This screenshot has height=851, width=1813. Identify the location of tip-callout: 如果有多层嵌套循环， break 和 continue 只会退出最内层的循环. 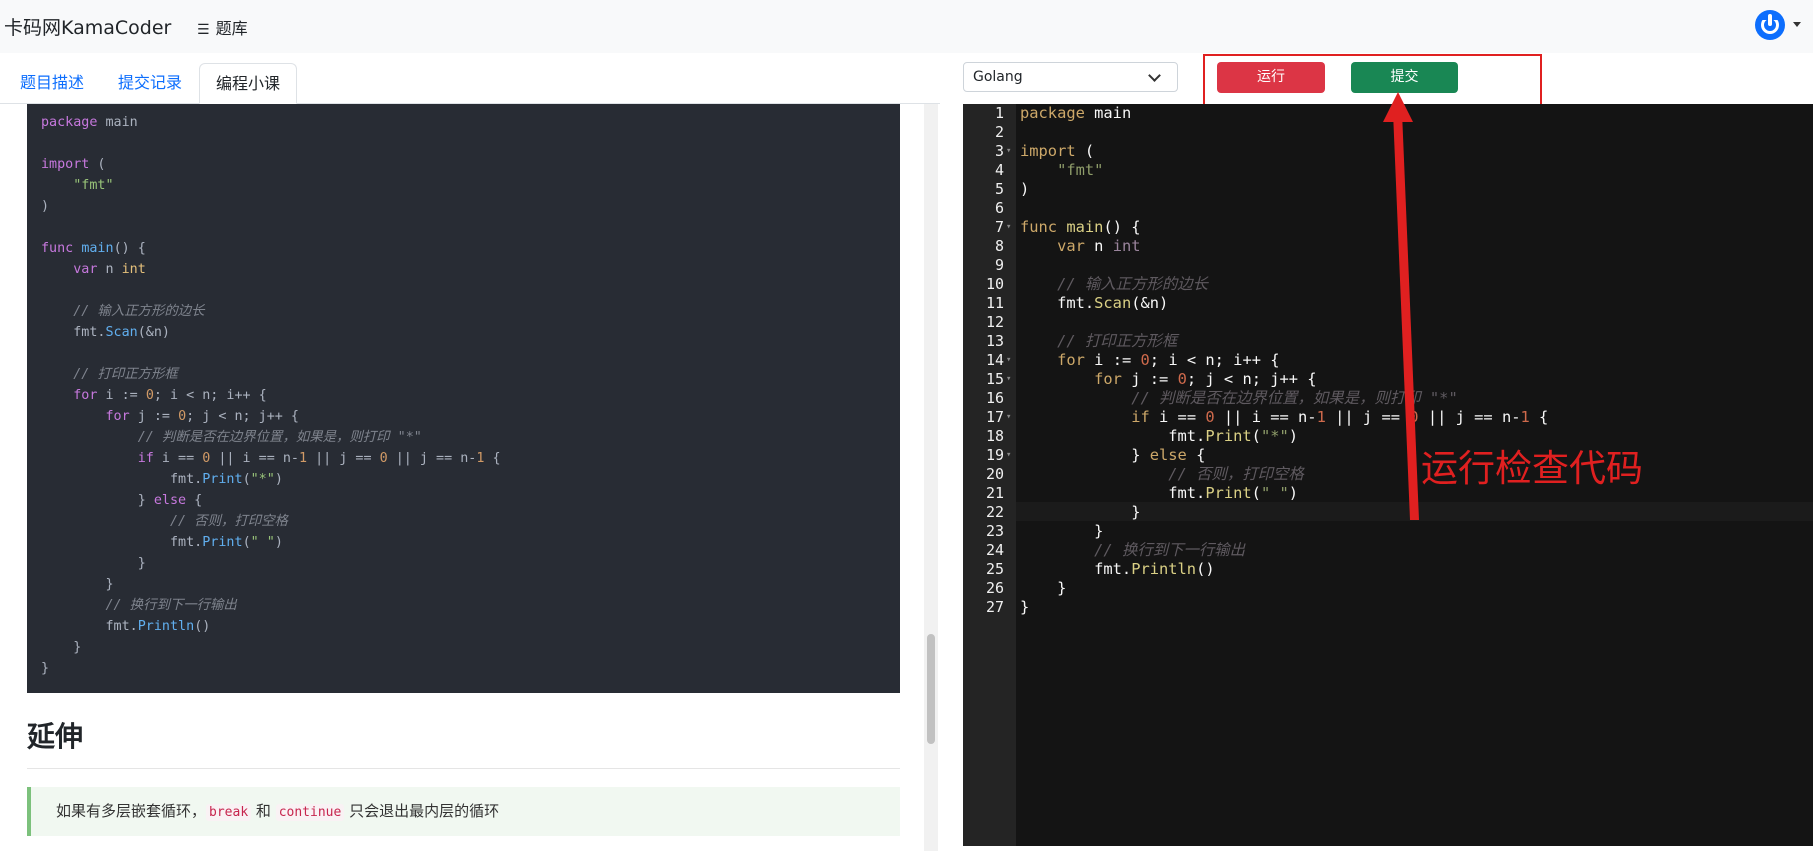
(463, 811).